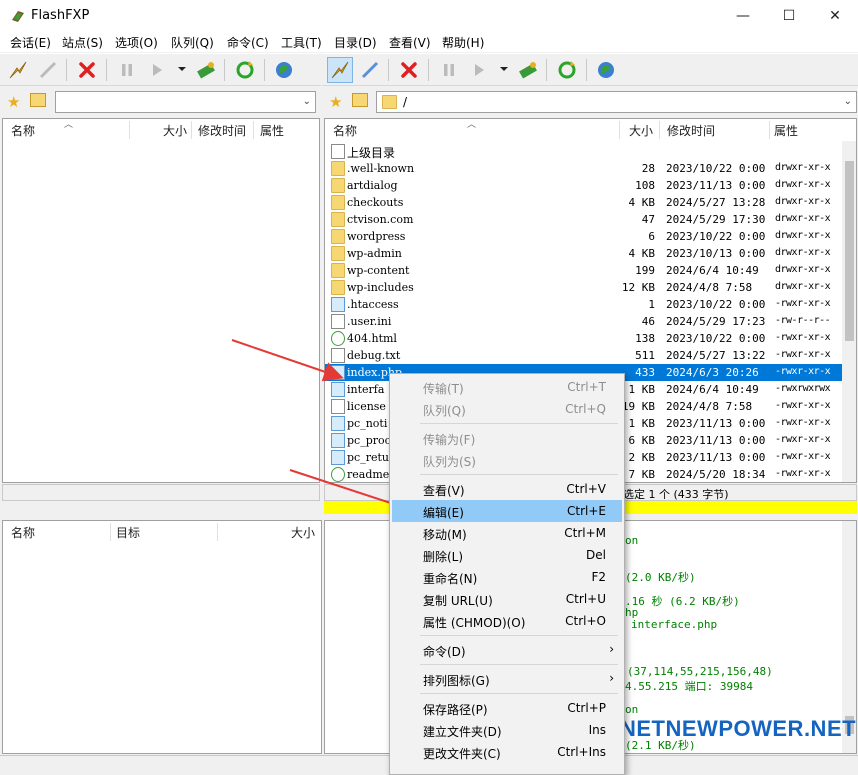 Image resolution: width=858 pixels, height=775 pixels. I want to click on right-path-text: /, so click(405, 102).